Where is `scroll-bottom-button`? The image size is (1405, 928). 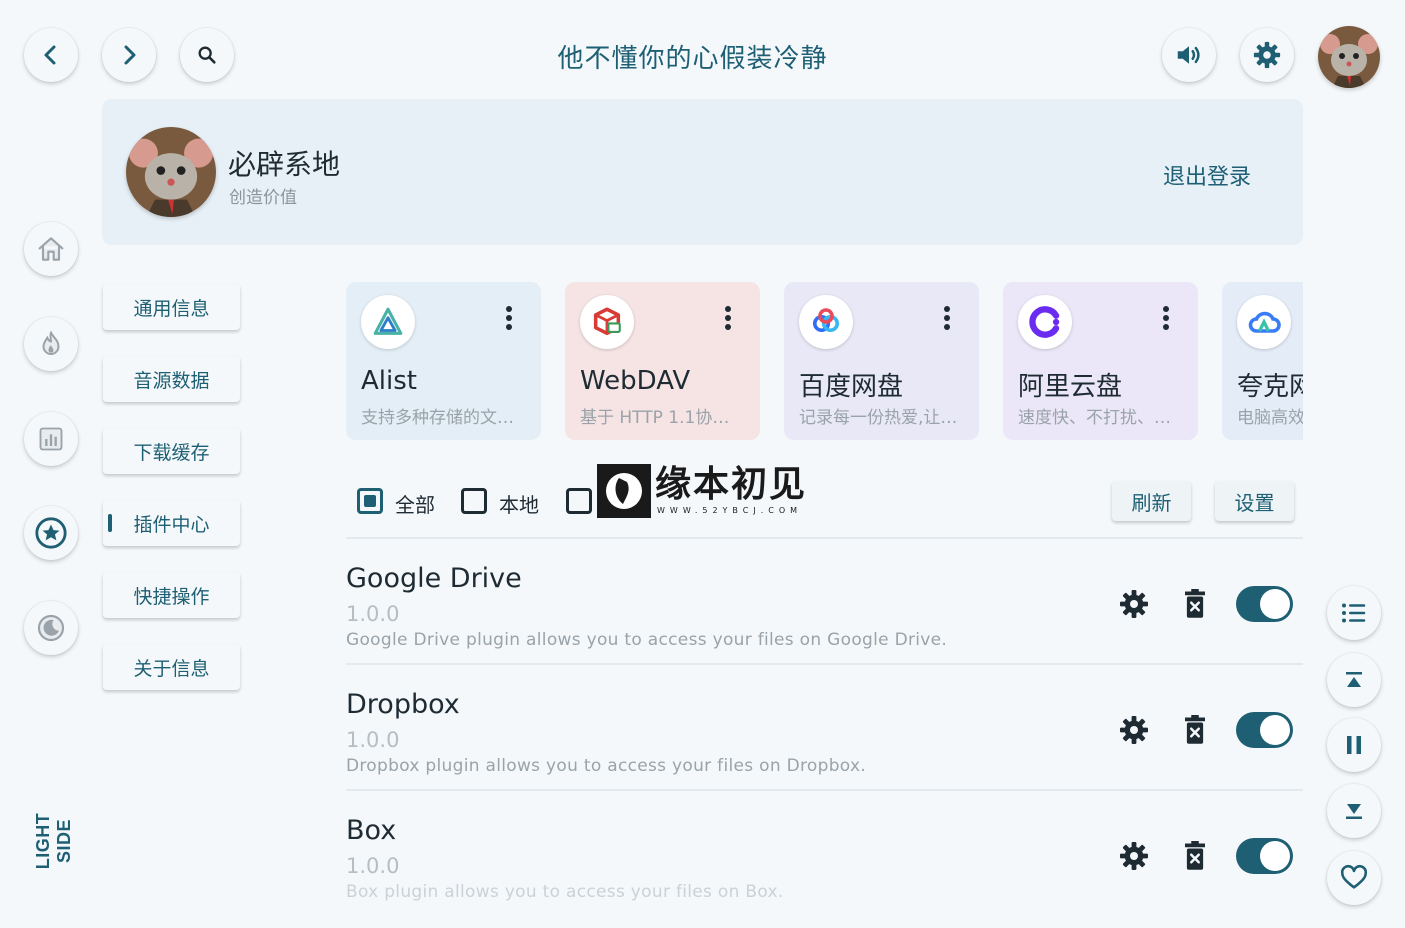 scroll-bottom-button is located at coordinates (1354, 811).